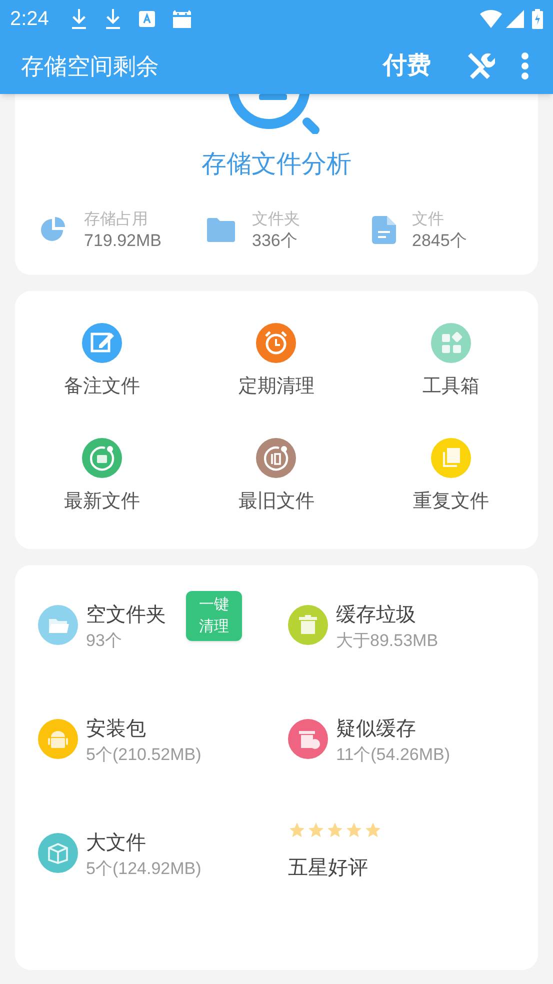 Image resolution: width=553 pixels, height=984 pixels. Describe the element at coordinates (276, 477) in the screenshot. I see `shortcut-button: 最旧文件` at that location.